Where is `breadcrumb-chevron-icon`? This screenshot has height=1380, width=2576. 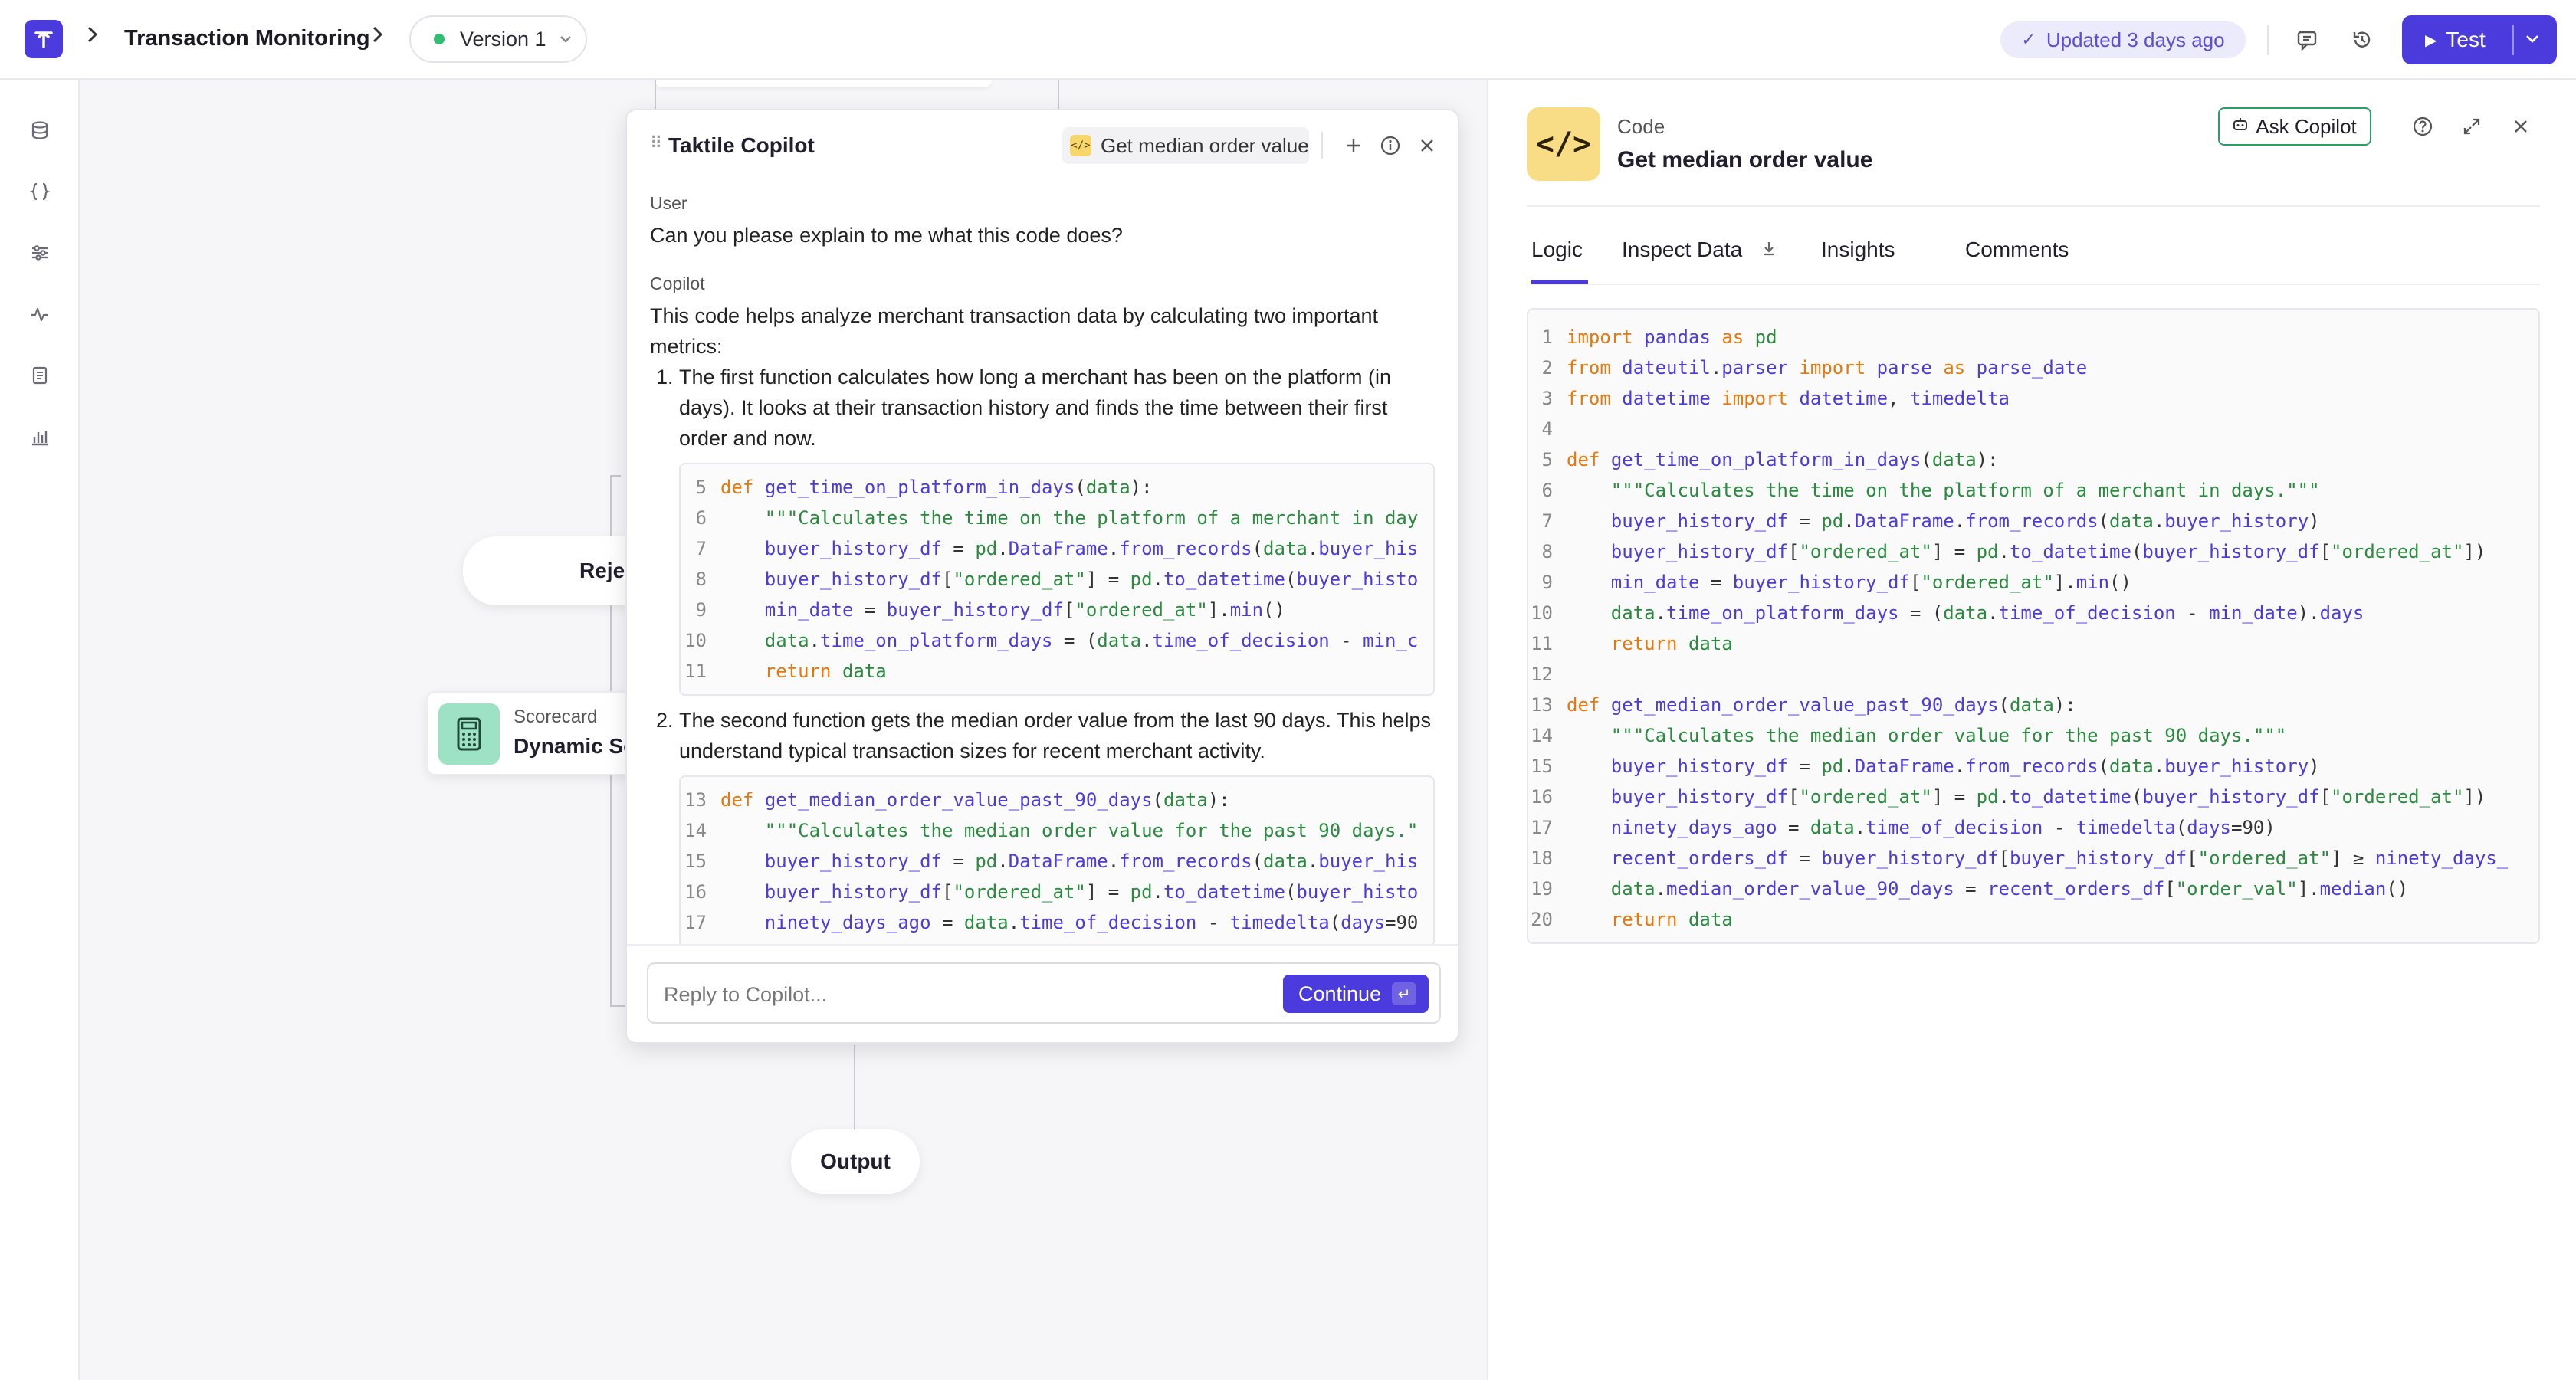 breadcrumb-chevron-icon is located at coordinates (92, 37).